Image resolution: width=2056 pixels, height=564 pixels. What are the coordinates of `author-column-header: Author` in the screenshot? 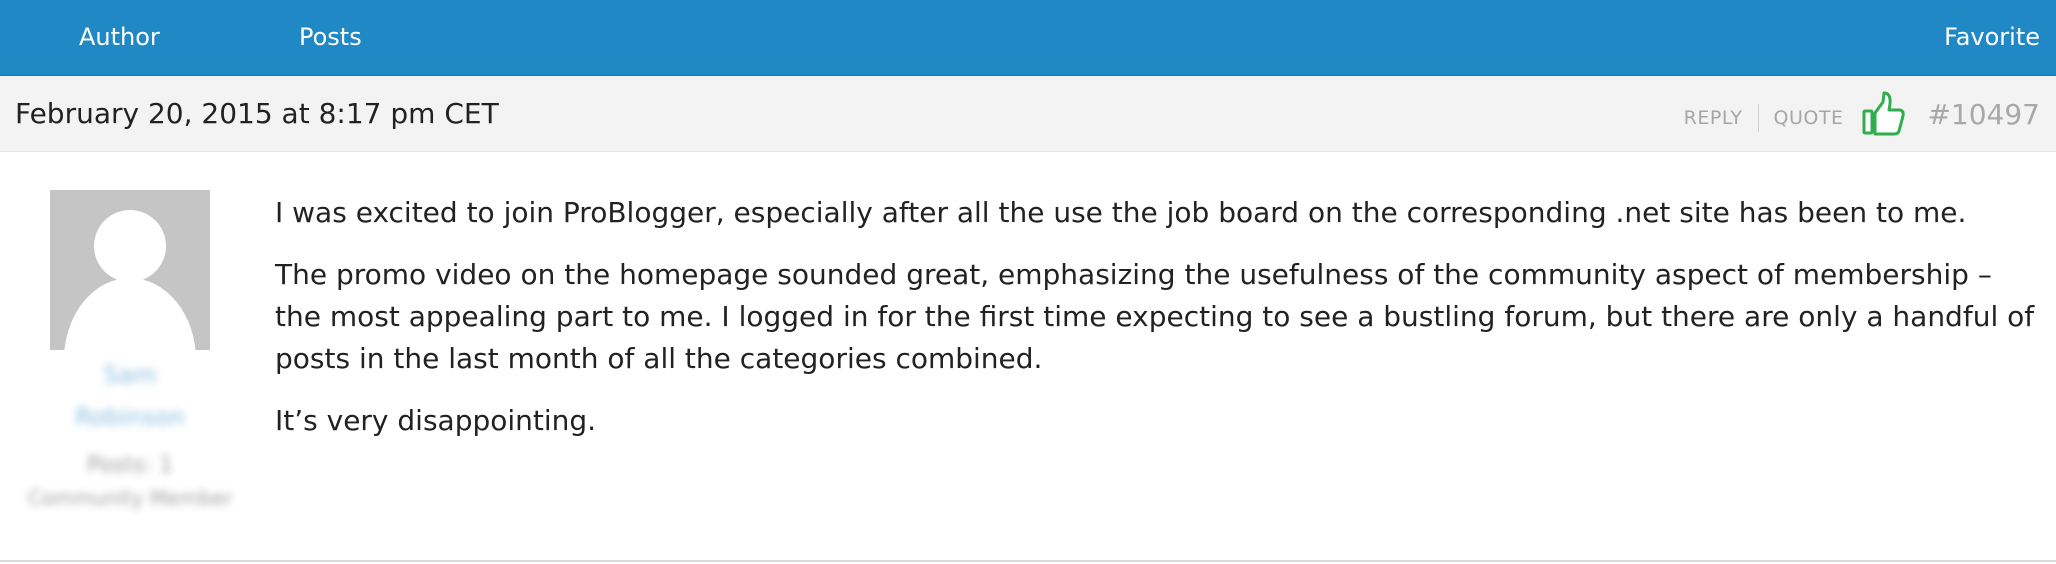 It's located at (119, 37).